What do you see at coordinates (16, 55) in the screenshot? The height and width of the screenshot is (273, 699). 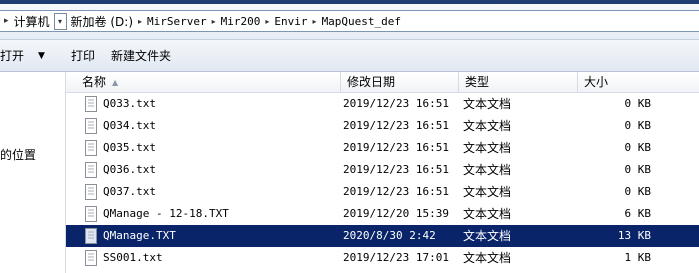 I see `open-button: 打开` at bounding box center [16, 55].